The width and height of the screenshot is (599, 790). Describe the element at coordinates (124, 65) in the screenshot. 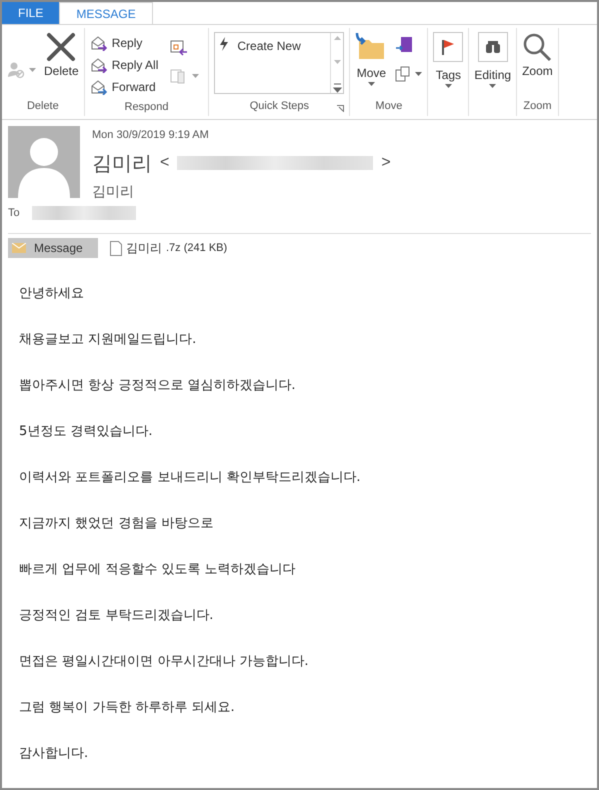

I see `reply-all-button: Reply All` at that location.